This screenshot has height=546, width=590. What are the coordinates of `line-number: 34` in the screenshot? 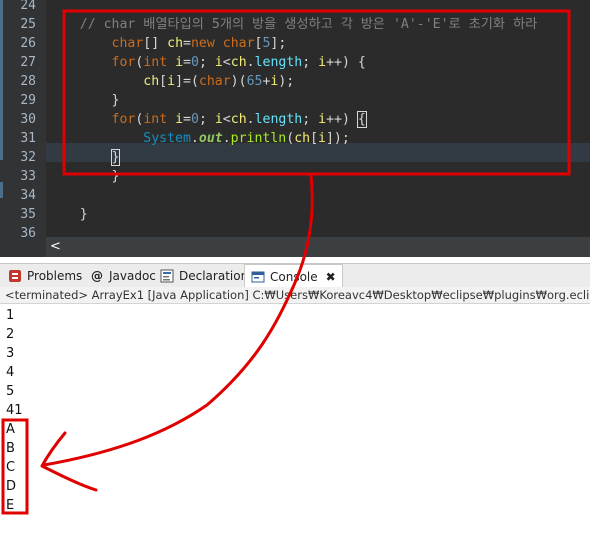 It's located at (28, 195).